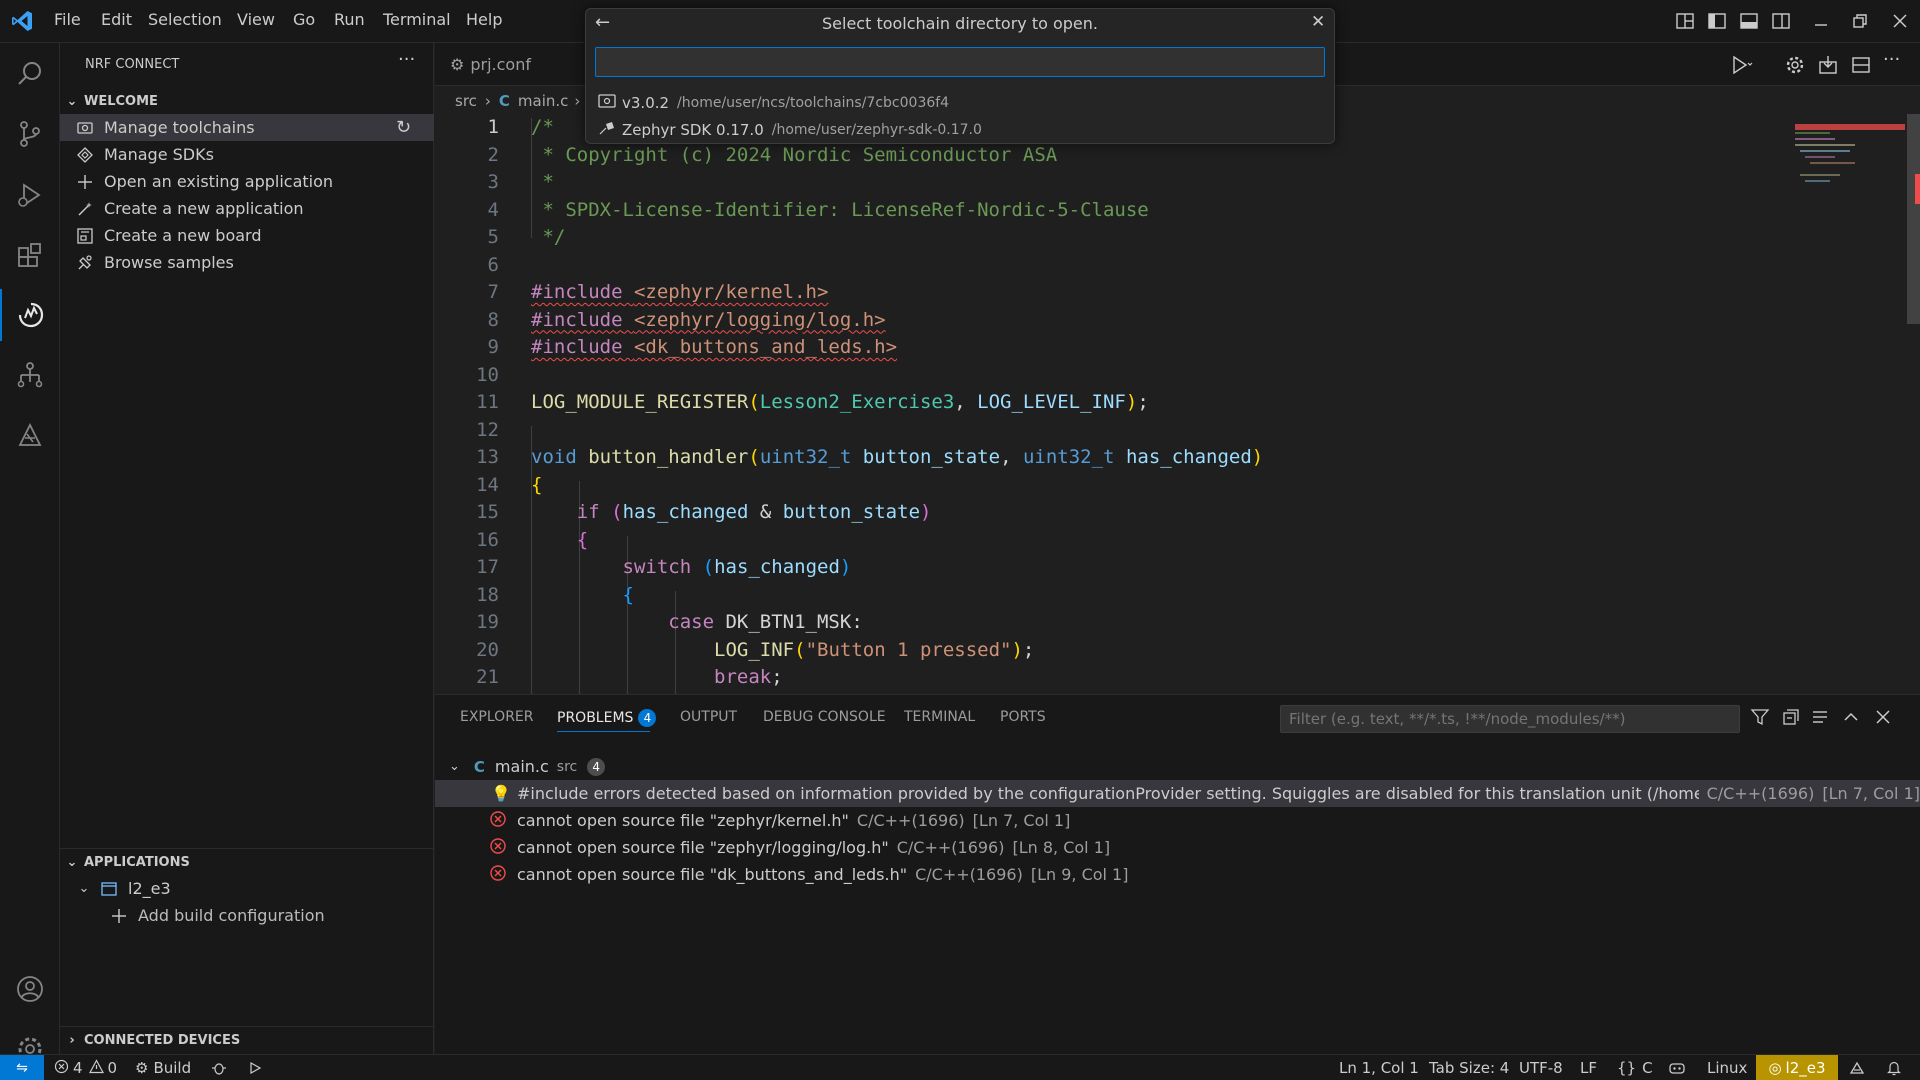  Describe the element at coordinates (1795, 65) in the screenshot. I see `settings-gear-icon` at that location.